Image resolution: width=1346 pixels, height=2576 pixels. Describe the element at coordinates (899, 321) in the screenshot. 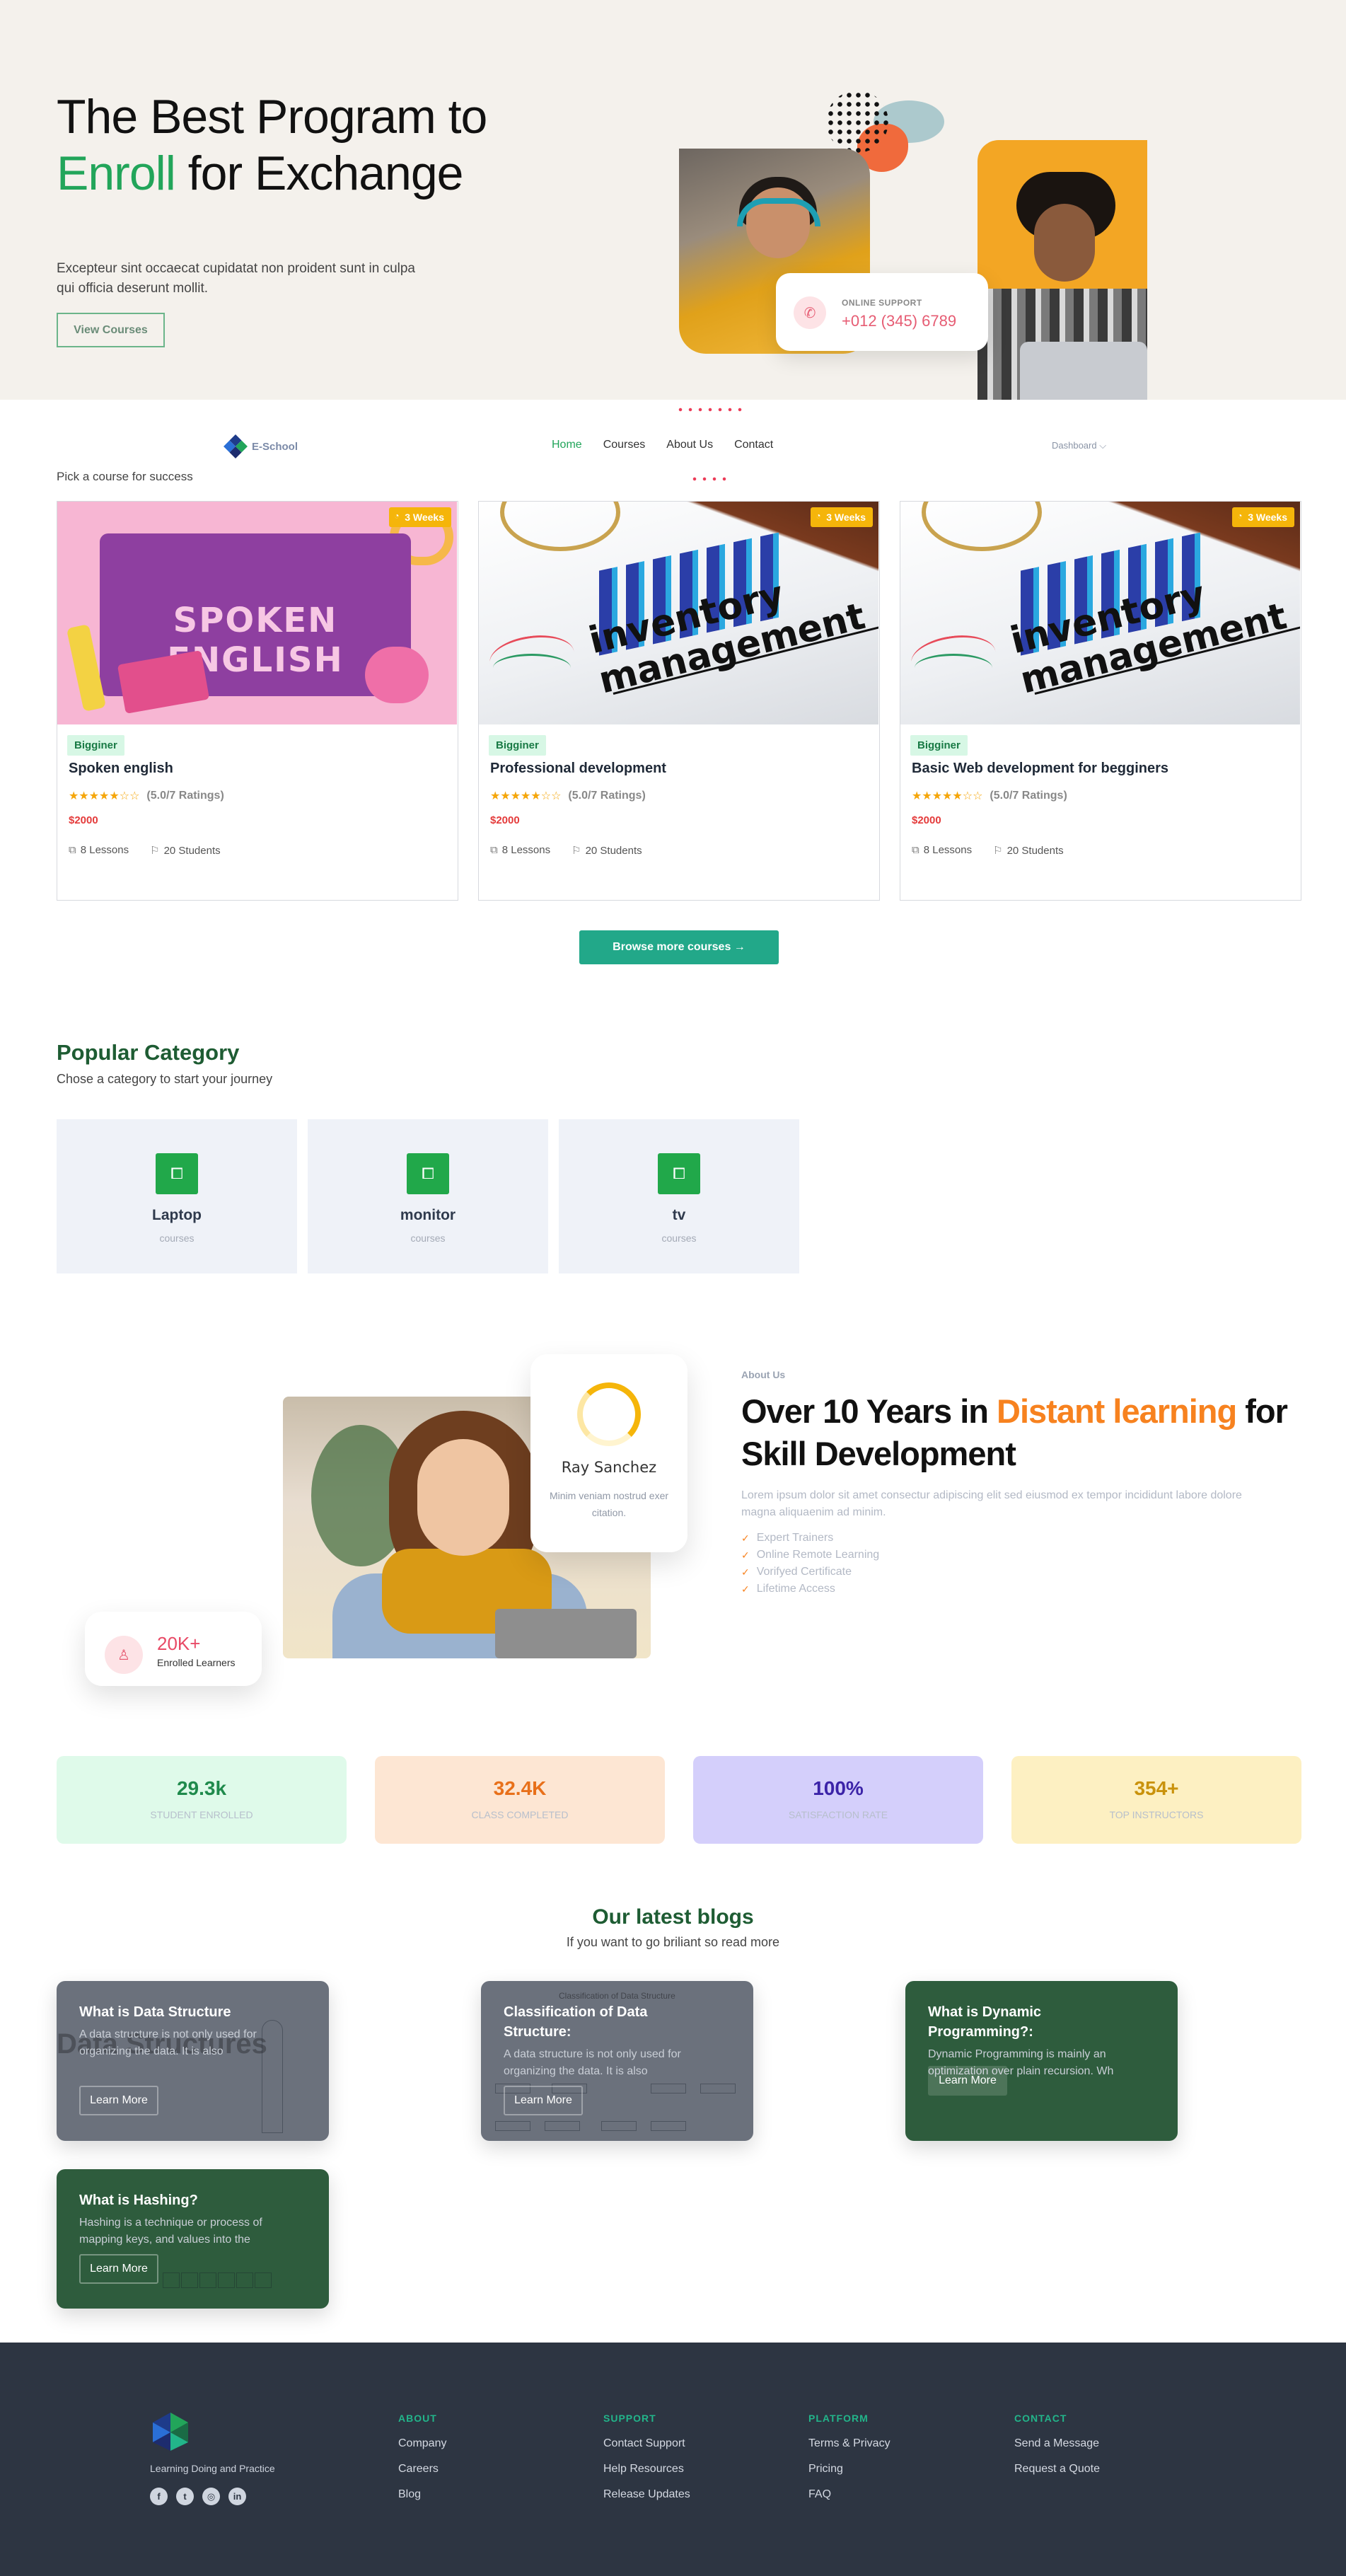

I see `support-phone: +012 (345) 6789` at that location.